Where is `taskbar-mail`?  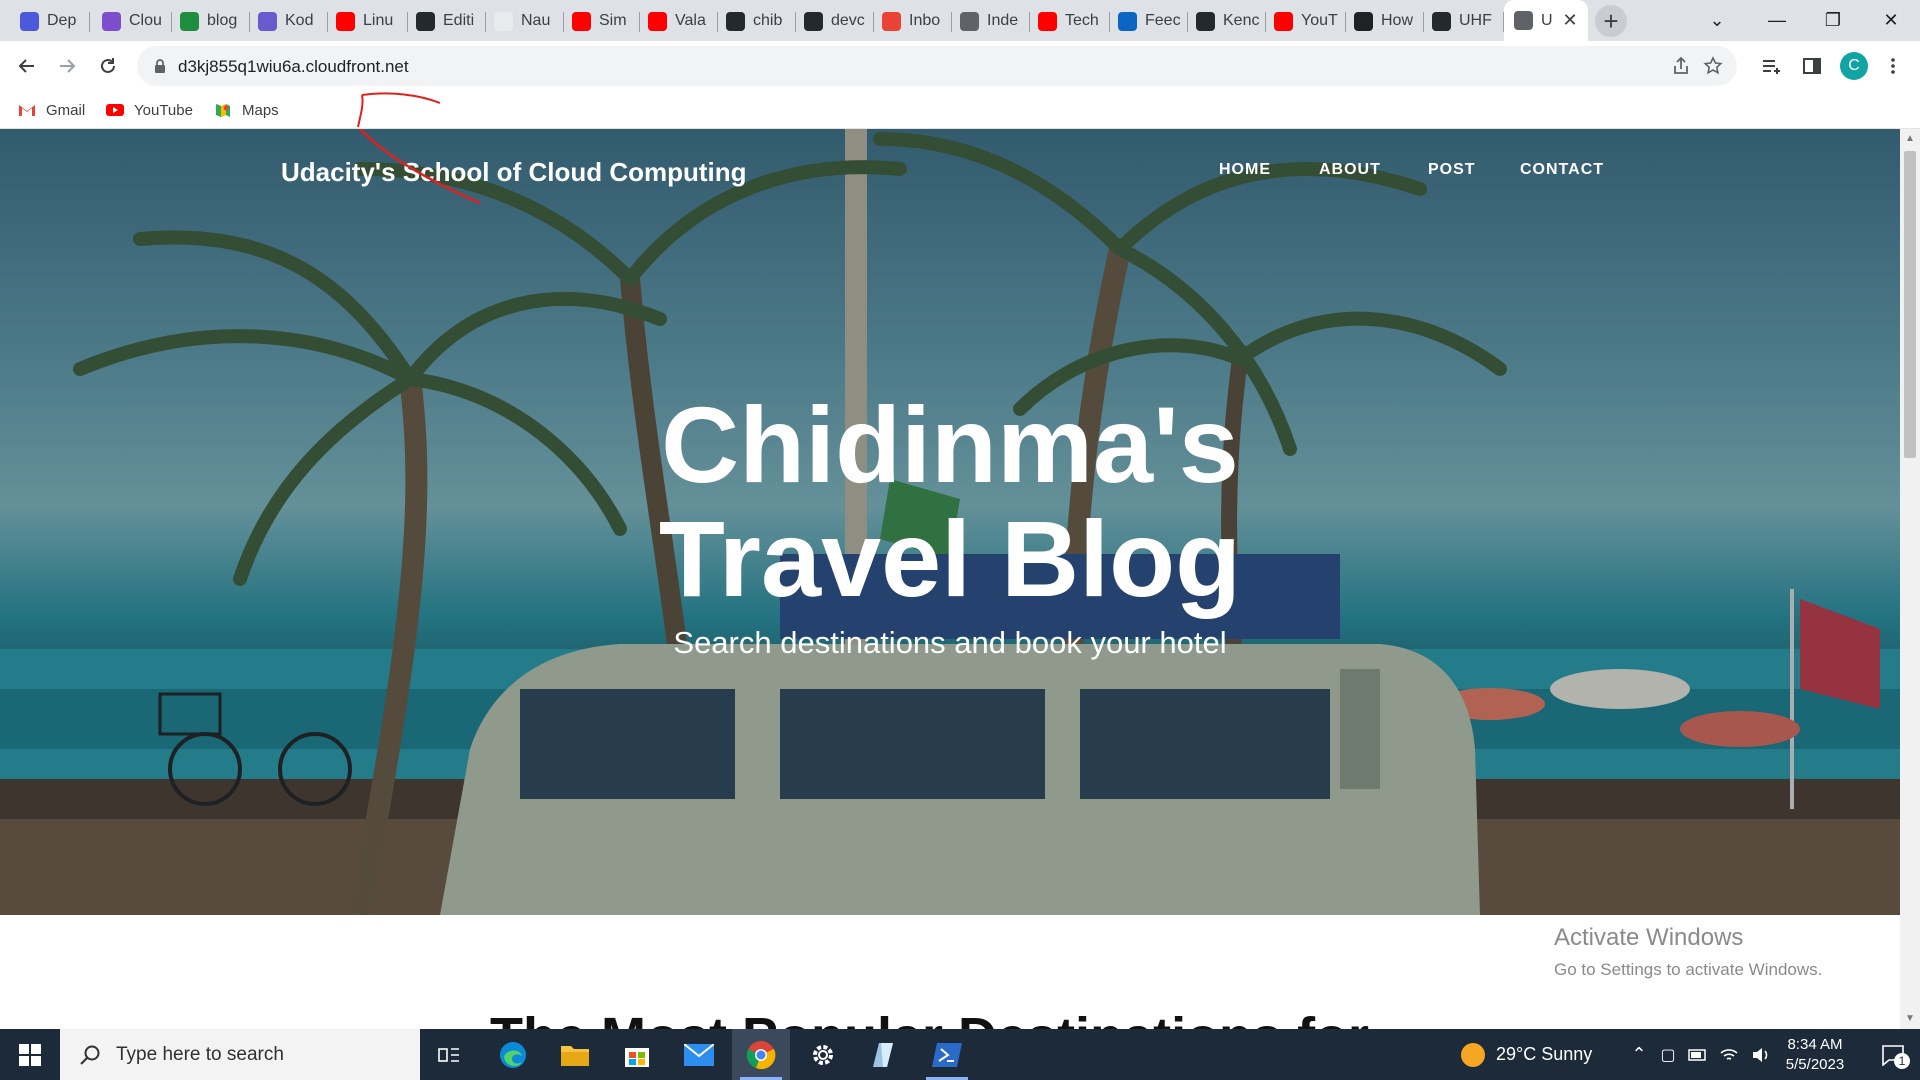
taskbar-mail is located at coordinates (699, 1054).